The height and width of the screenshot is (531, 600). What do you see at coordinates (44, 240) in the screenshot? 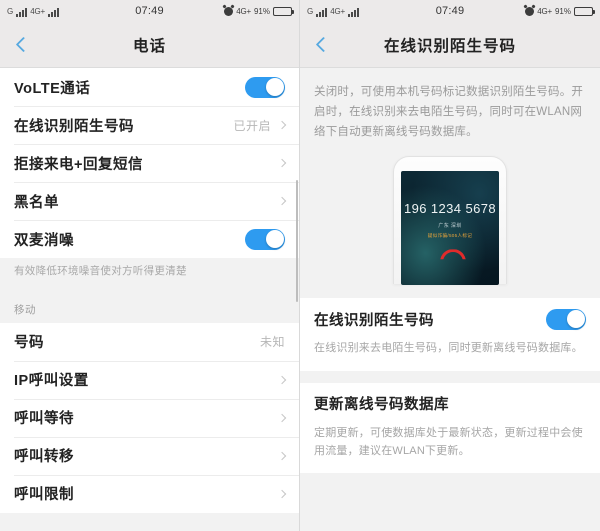
I see `row-label: 双麦消噪` at bounding box center [44, 240].